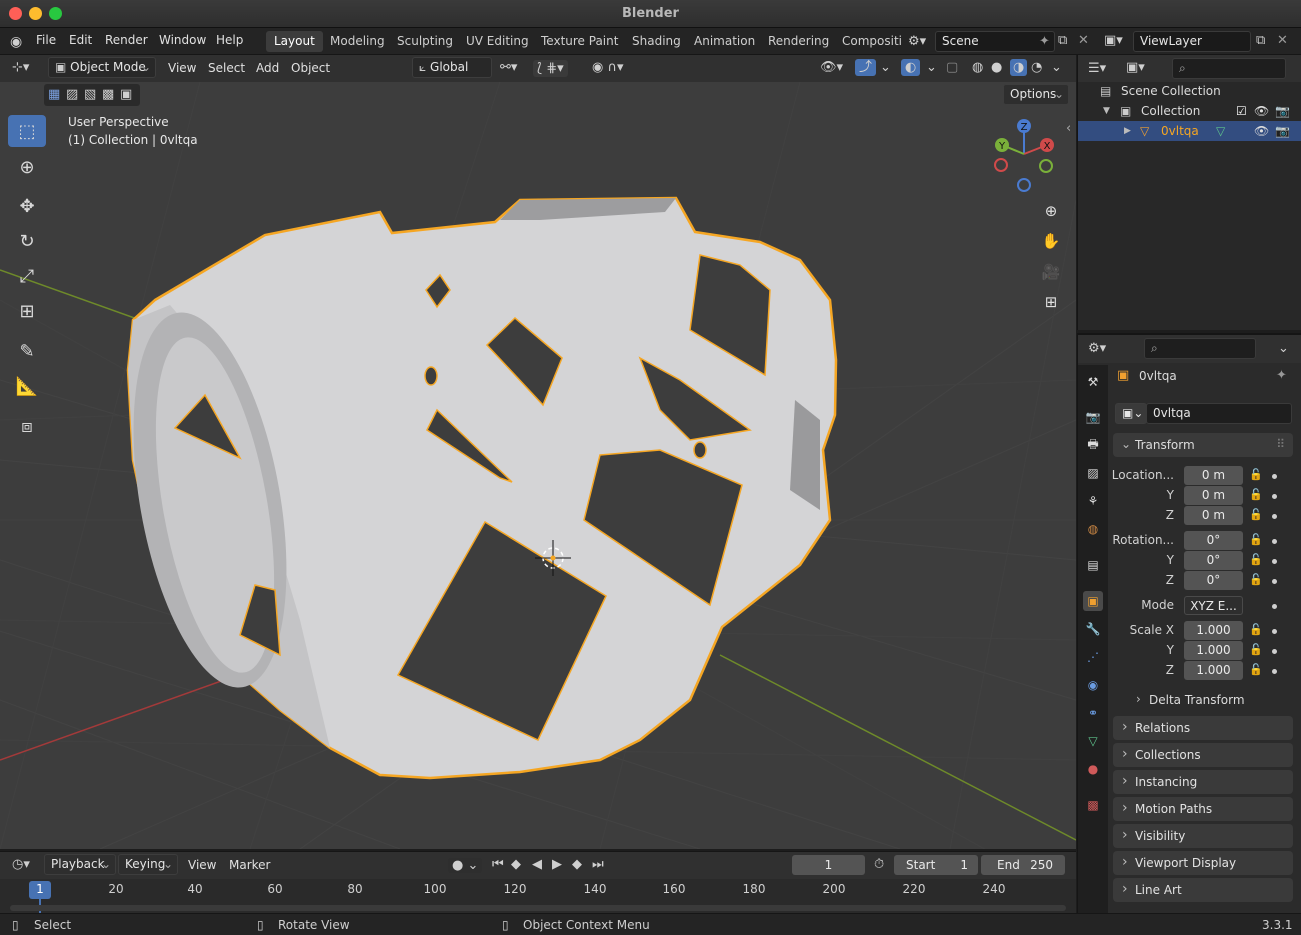  What do you see at coordinates (1260, 40) in the screenshot?
I see `new-viewlayer-icon: ⧉` at bounding box center [1260, 40].